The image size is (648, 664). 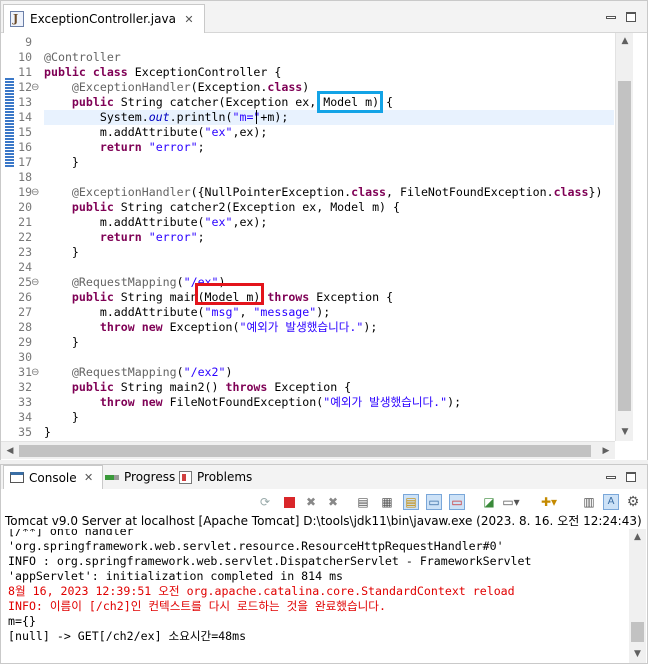 What do you see at coordinates (25, 207) in the screenshot?
I see `line-number: 20` at bounding box center [25, 207].